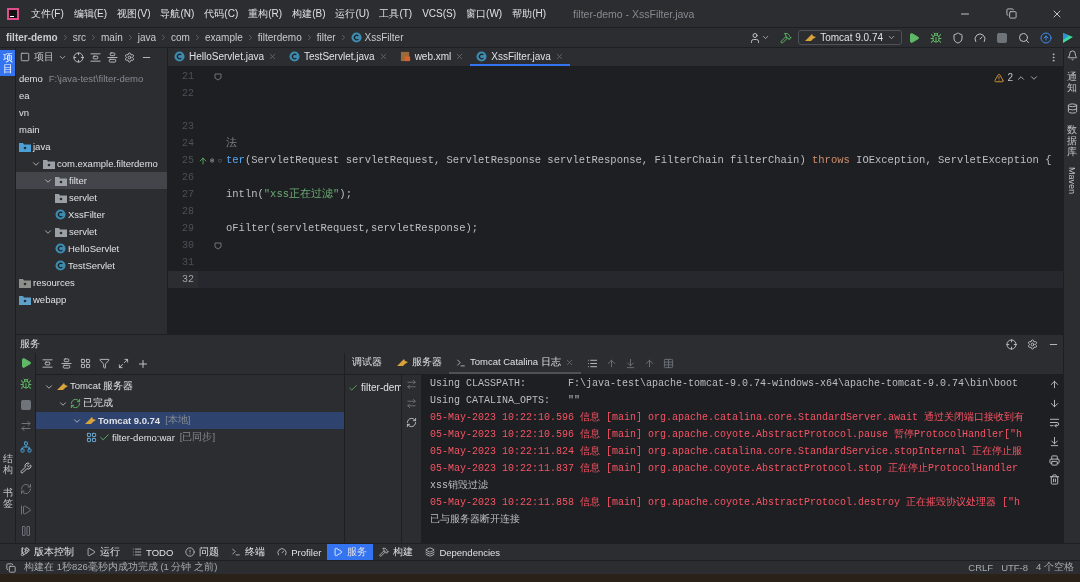 This screenshot has height=582, width=1080. Describe the element at coordinates (1072, 82) in the screenshot. I see `tool-window-tab: 通知` at that location.